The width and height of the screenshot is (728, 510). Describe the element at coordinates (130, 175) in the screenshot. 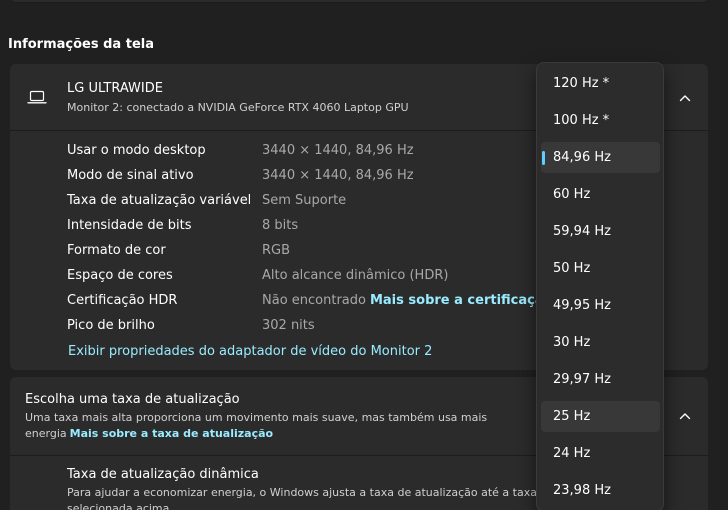

I see `property-label: Modo de sinal ativo` at that location.